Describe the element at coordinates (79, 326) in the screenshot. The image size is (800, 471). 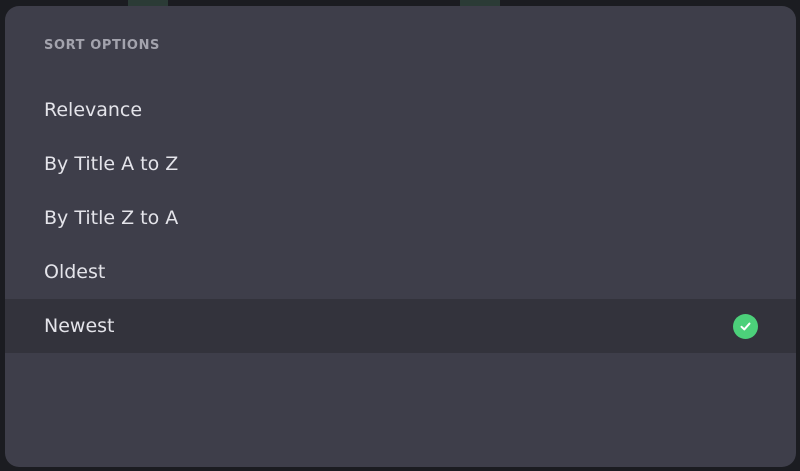
I see `option-label: Newest` at that location.